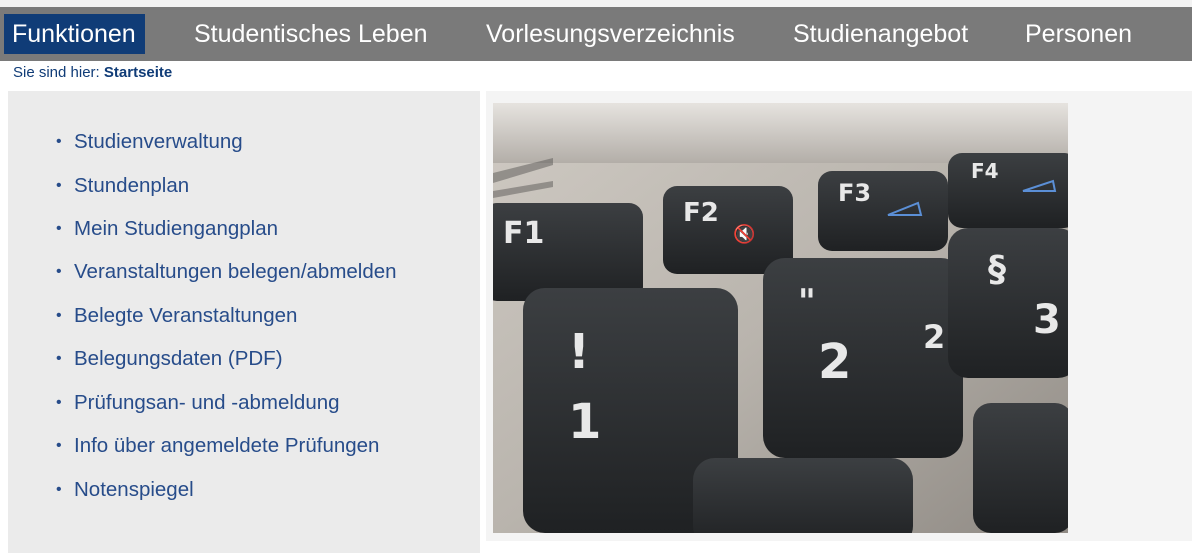 This screenshot has width=1192, height=553. I want to click on menu-item-label: Info über angemeldete Prüfungen, so click(227, 445).